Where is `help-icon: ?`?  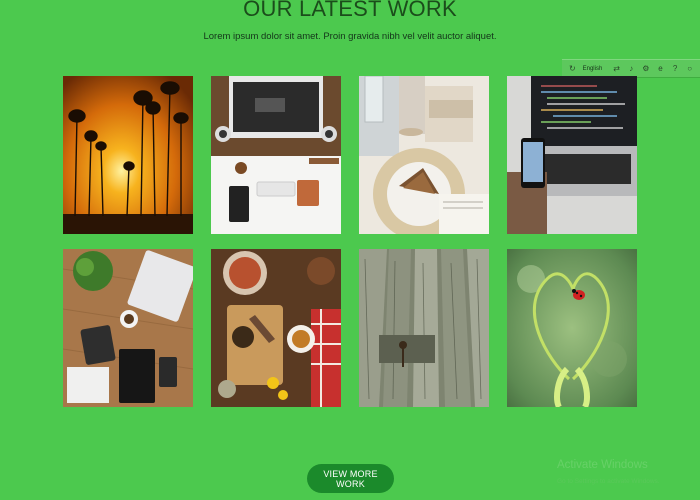
help-icon: ? is located at coordinates (675, 69).